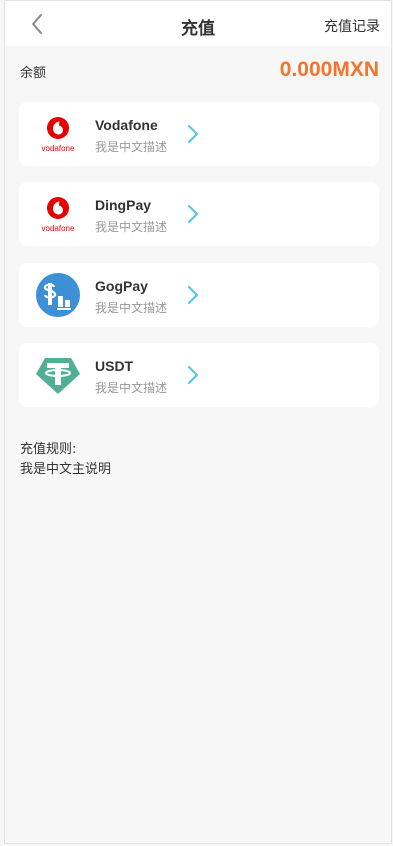 This screenshot has height=846, width=393. I want to click on top-bar: 充值 充值记录, so click(198, 23).